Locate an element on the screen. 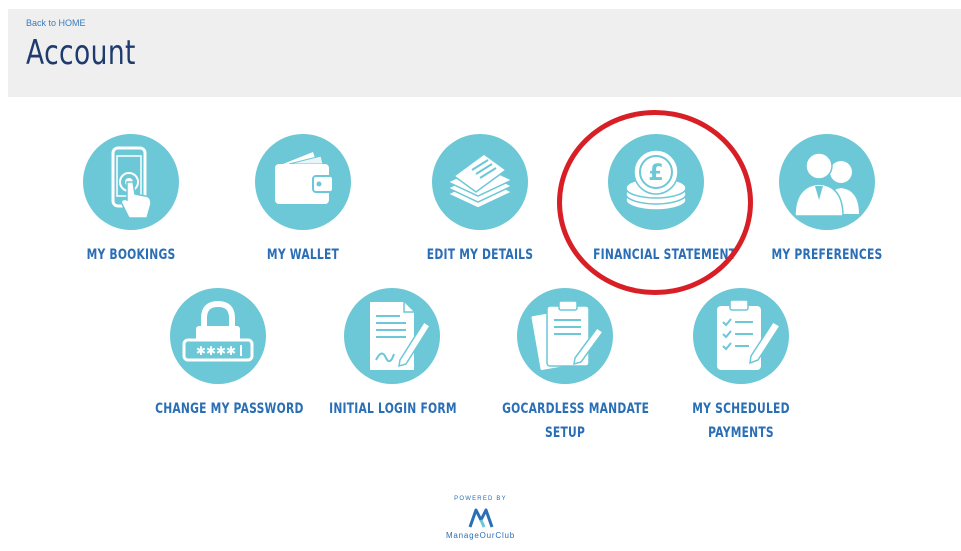 The image size is (961, 551). tile-my-wallet: MY WALLET is located at coordinates (303, 200).